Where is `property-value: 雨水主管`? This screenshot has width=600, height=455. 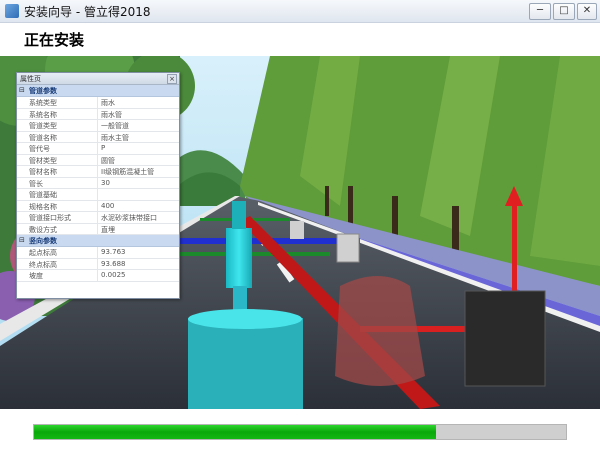
property-value: 雨水主管 is located at coordinates (115, 137).